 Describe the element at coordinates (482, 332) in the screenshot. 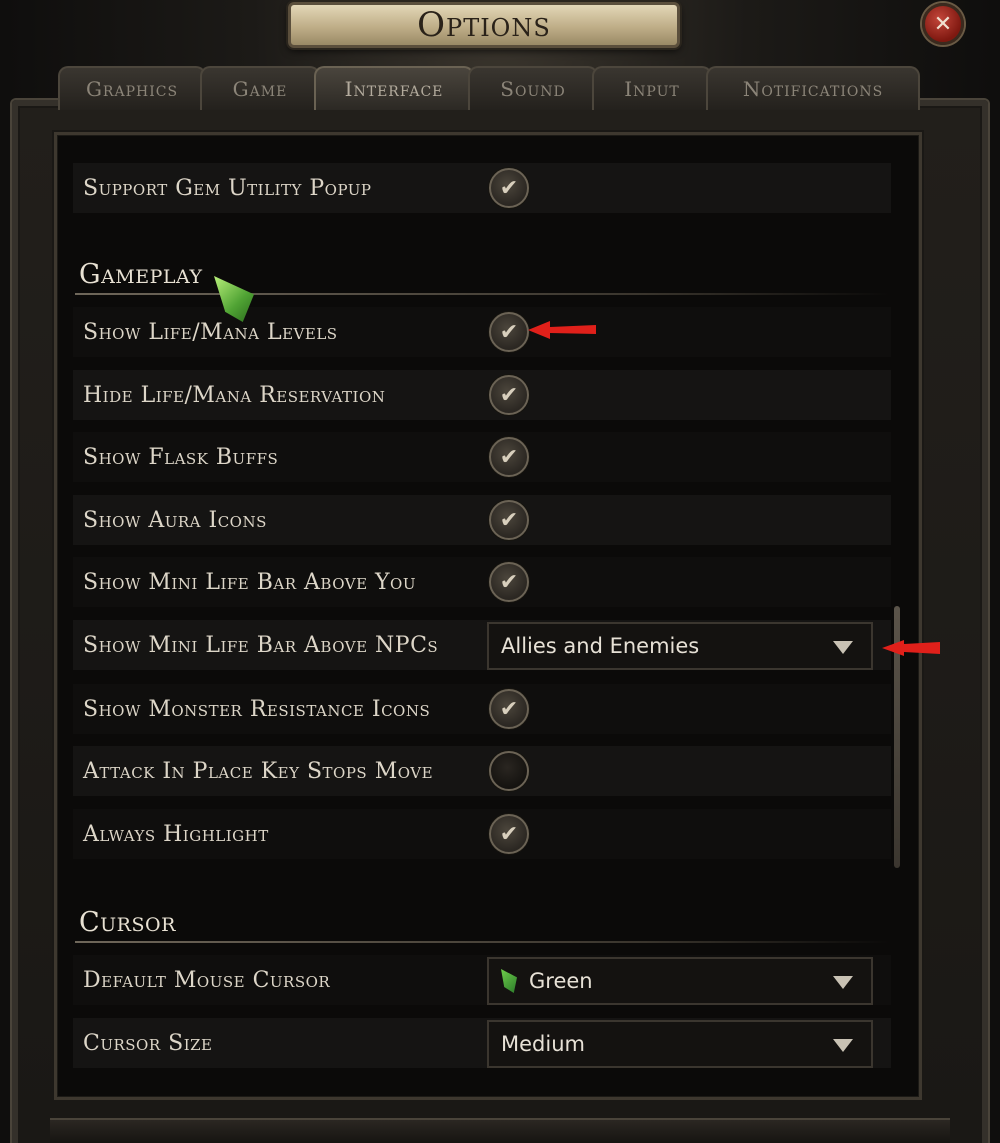

I see `option-row-show-life-mana-levels: Show Life/Mana Levels ✔` at that location.